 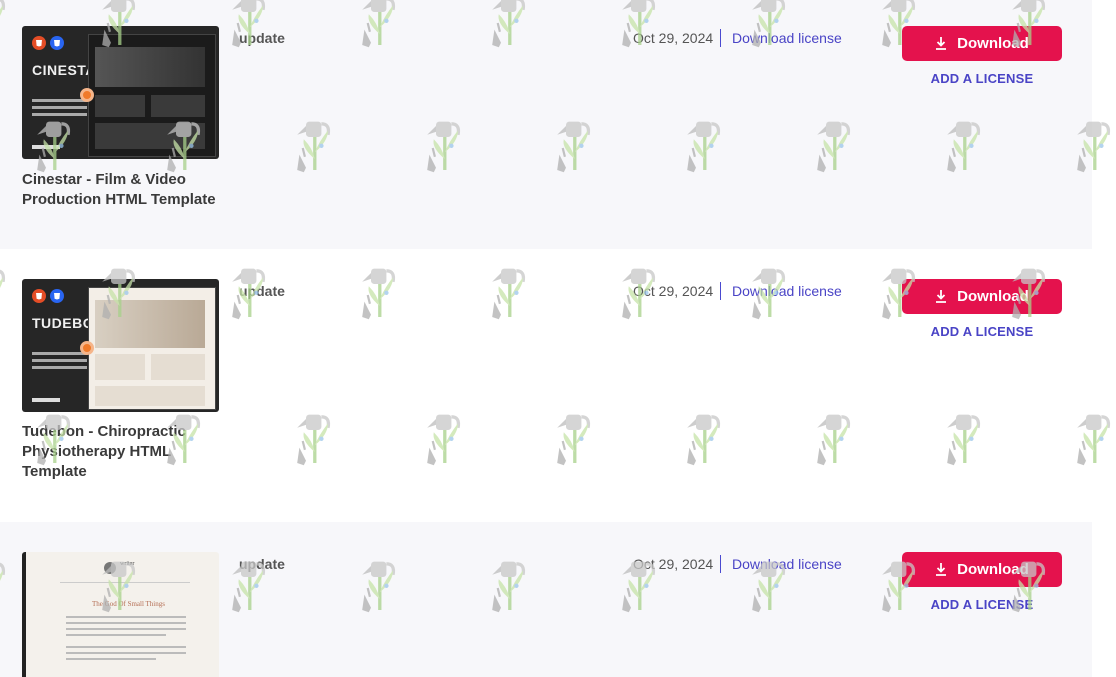 What do you see at coordinates (110, 568) in the screenshot?
I see `avatar` at bounding box center [110, 568].